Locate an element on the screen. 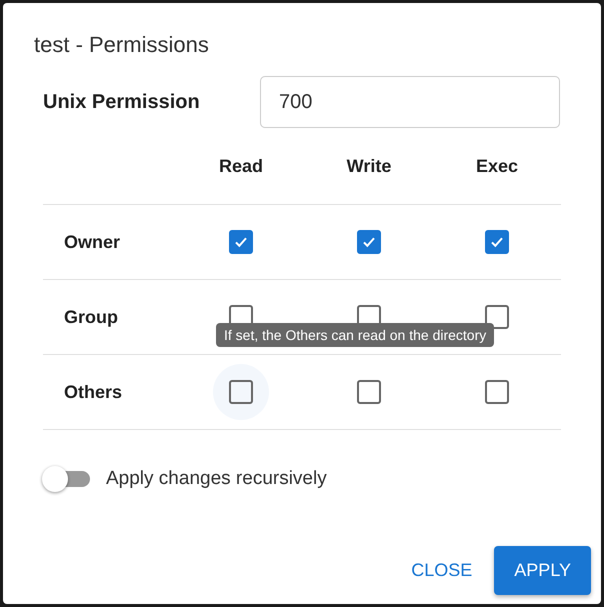 This screenshot has height=607, width=604. toggle-label: Apply changes recursively is located at coordinates (216, 479).